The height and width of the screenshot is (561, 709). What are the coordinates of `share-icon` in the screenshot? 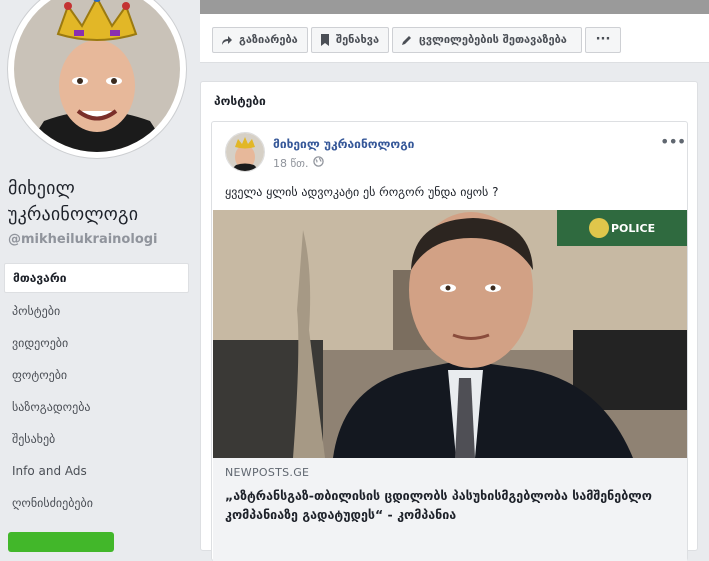 It's located at (227, 40).